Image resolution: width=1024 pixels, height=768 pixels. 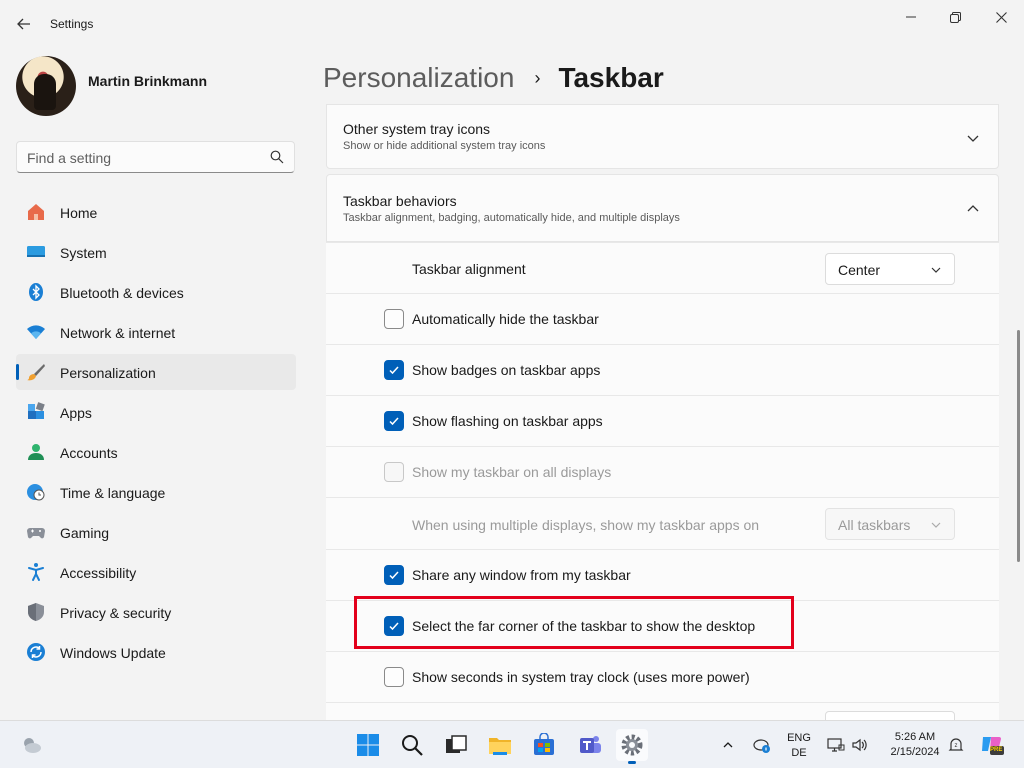 I want to click on badges-checkbox, so click(x=394, y=370).